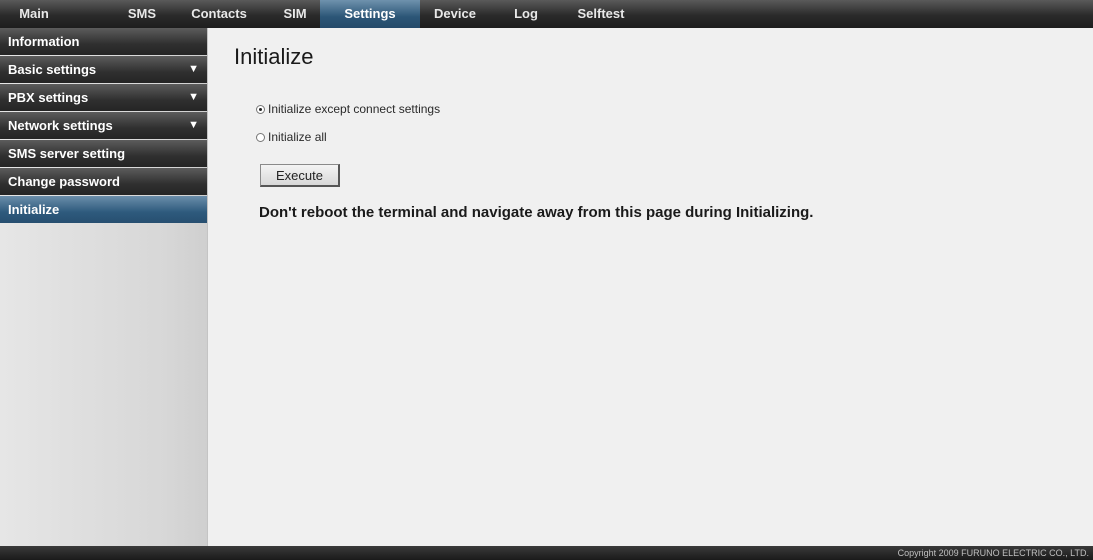  What do you see at coordinates (52, 69) in the screenshot?
I see `sidebar-item-label: Basic settings` at bounding box center [52, 69].